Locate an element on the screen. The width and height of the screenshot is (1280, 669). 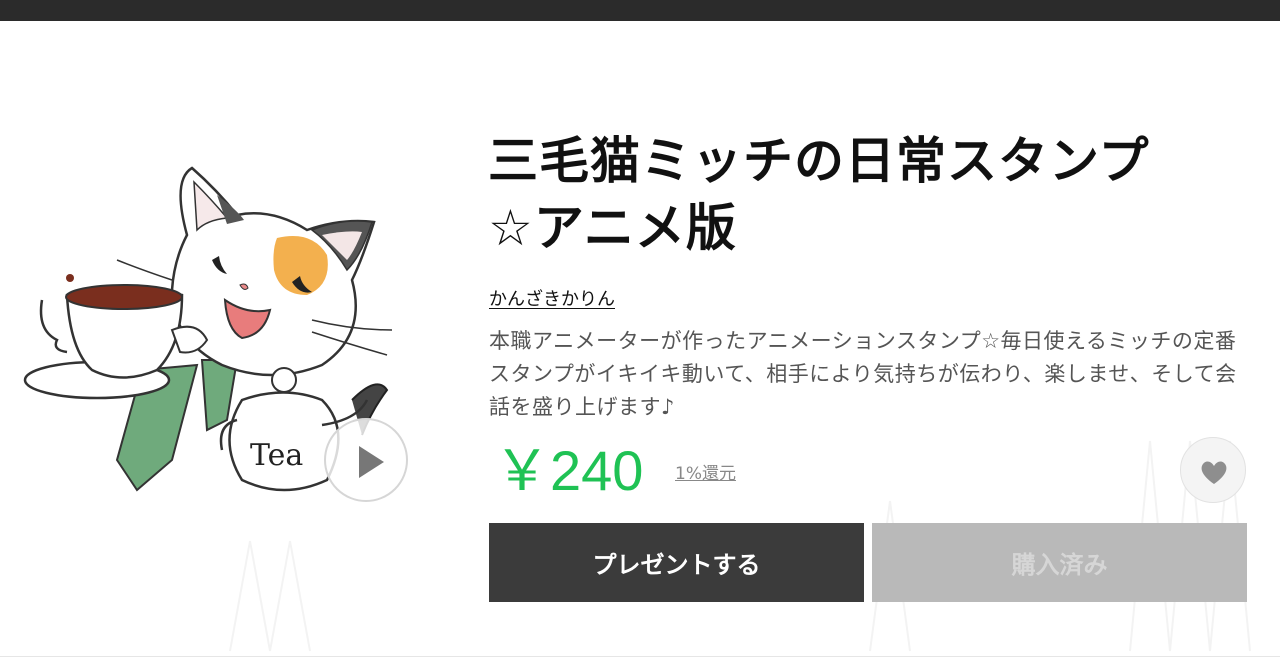
heart-icon is located at coordinates (1214, 472).